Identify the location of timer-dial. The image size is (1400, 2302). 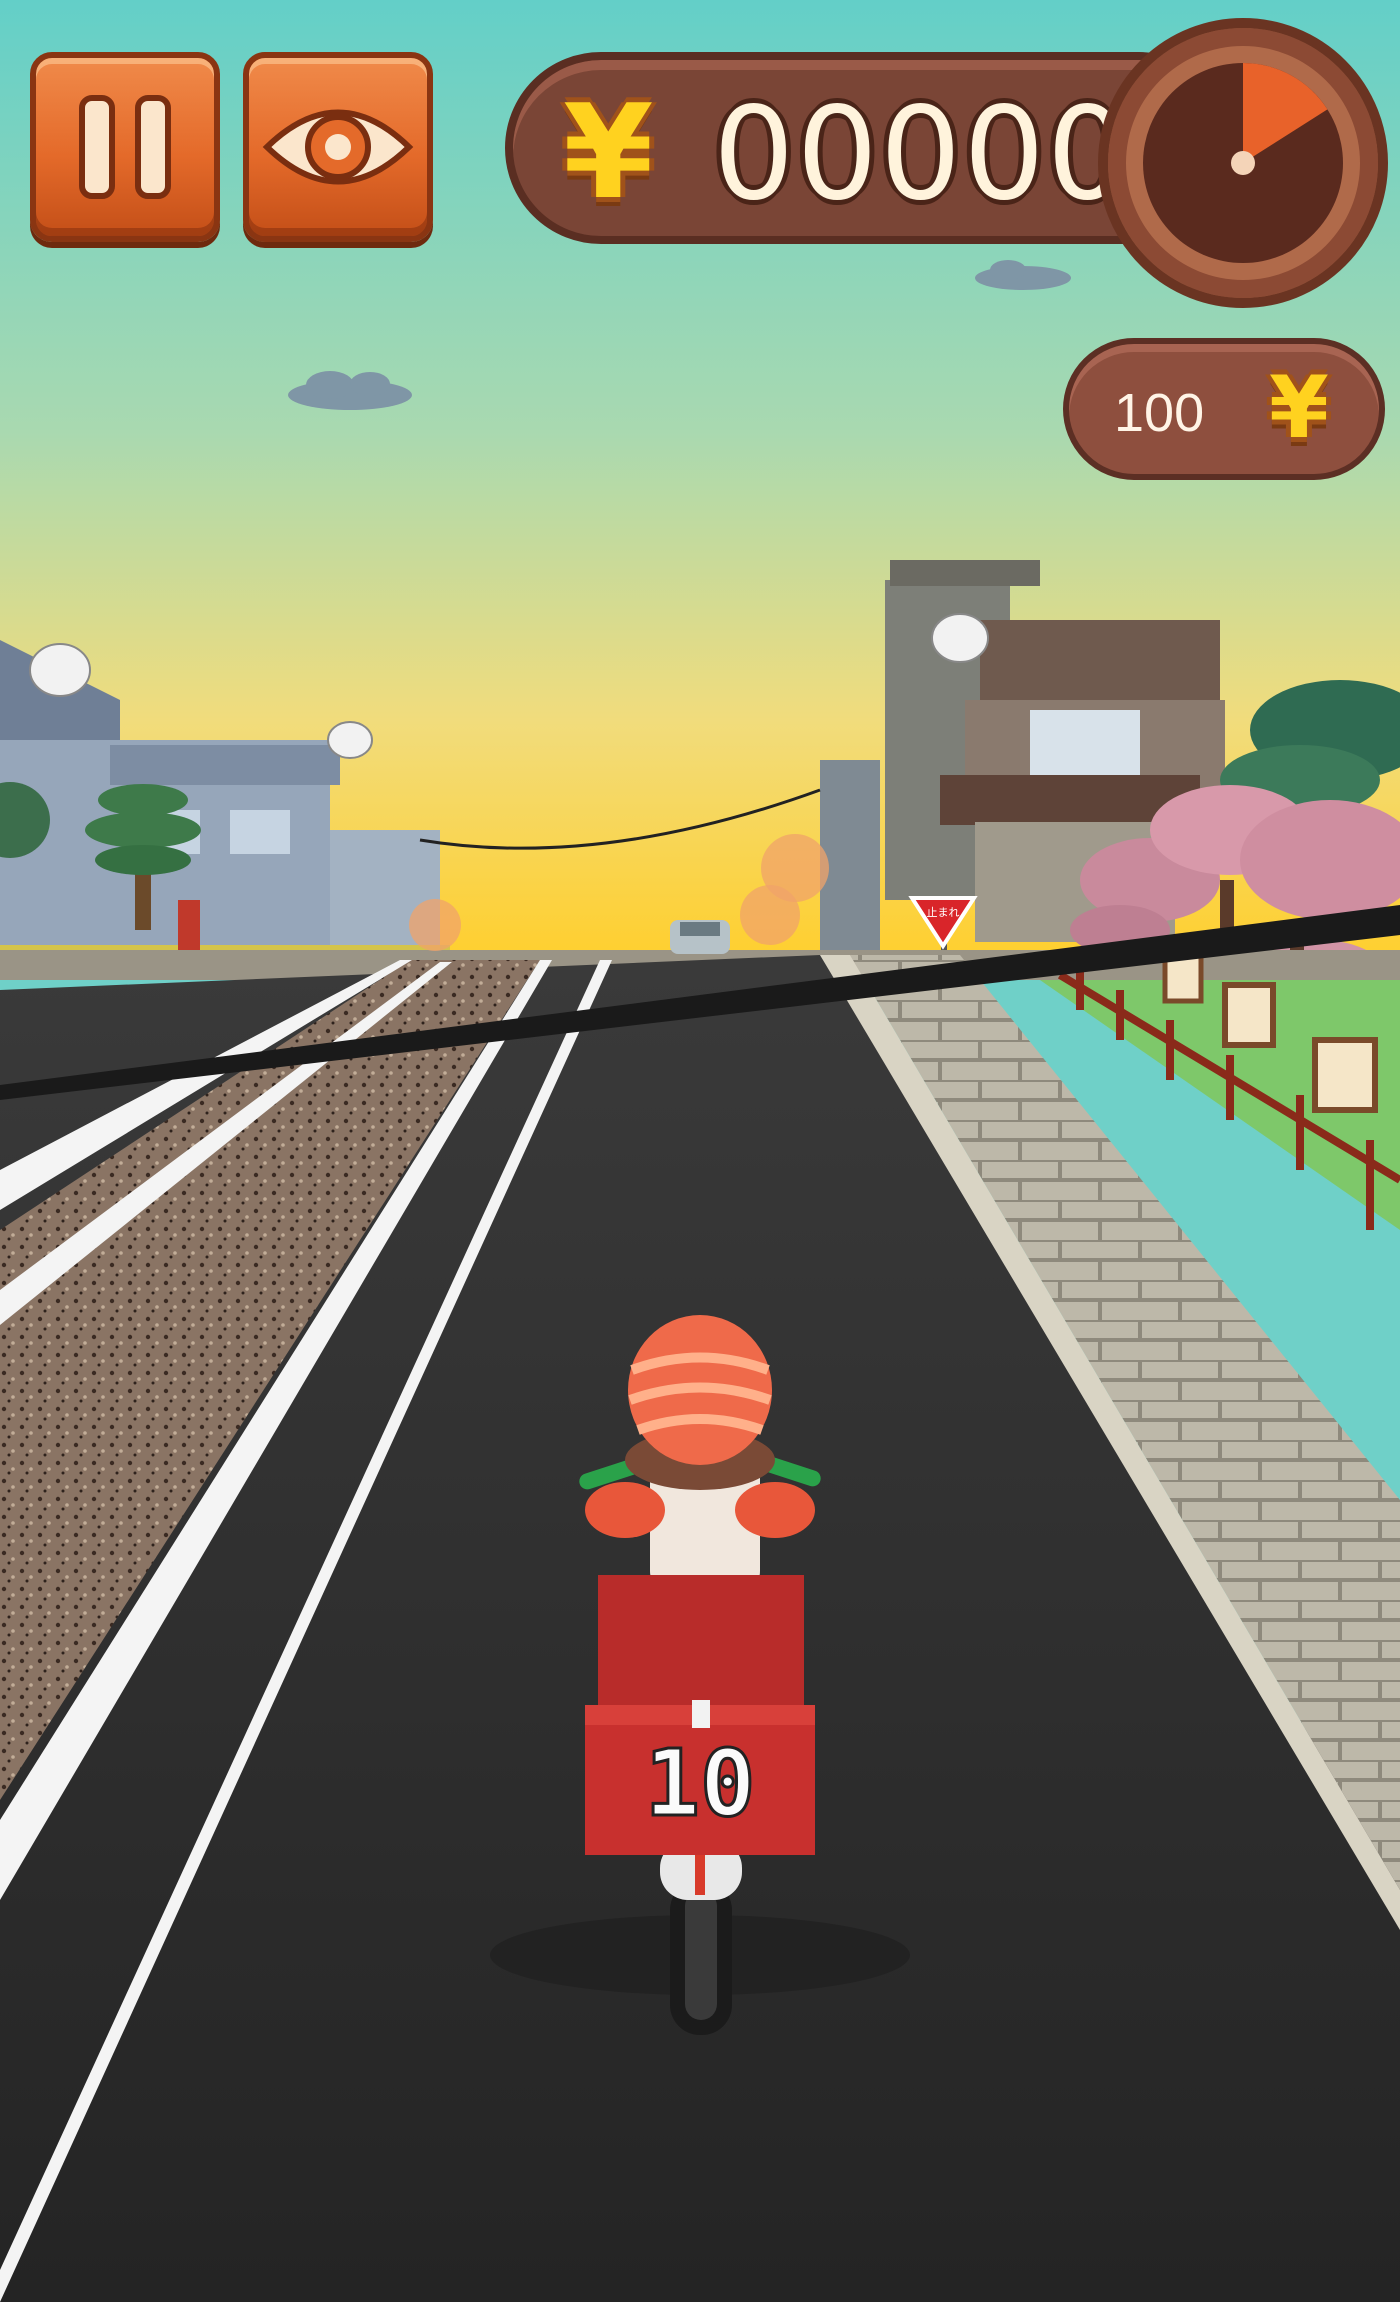
(1243, 163).